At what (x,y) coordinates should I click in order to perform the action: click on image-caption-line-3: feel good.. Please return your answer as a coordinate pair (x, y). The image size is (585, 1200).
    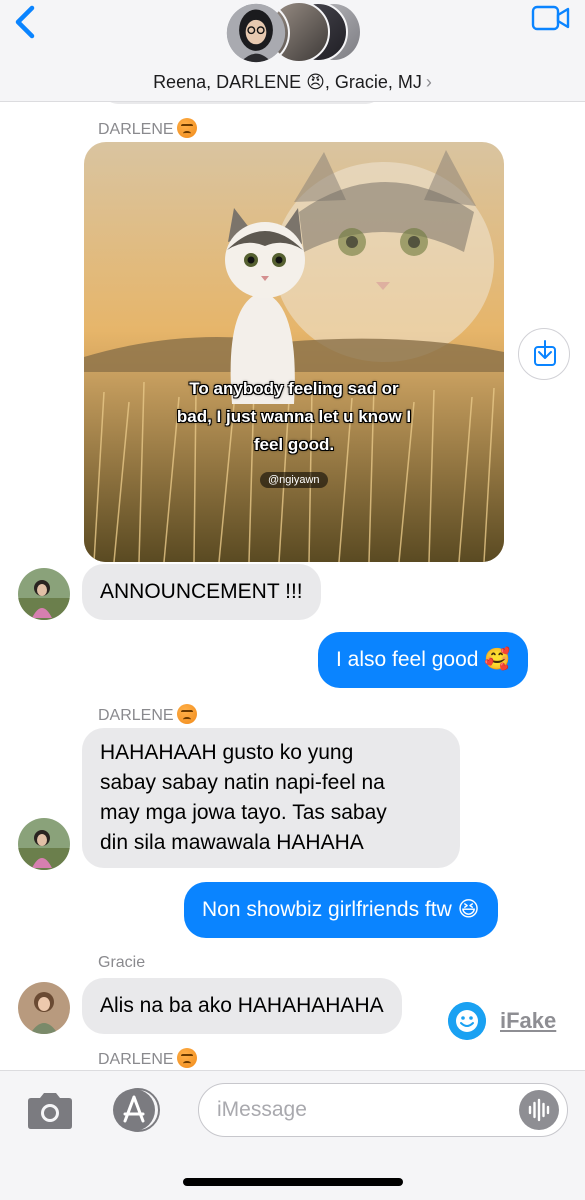
    Looking at the image, I should click on (294, 444).